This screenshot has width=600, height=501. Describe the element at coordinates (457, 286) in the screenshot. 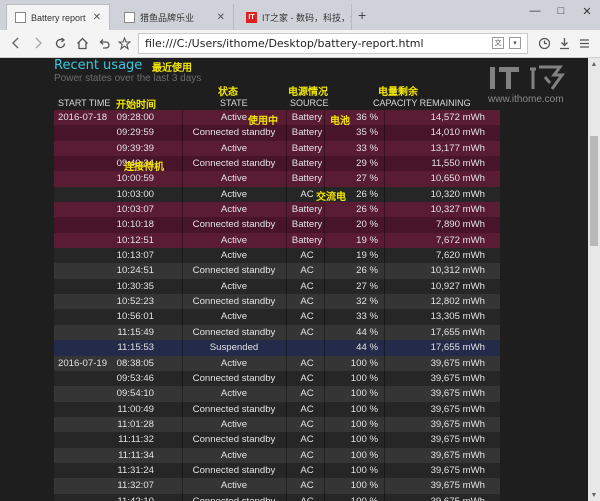

I see `cell-capacity: 10,927 mWh` at that location.